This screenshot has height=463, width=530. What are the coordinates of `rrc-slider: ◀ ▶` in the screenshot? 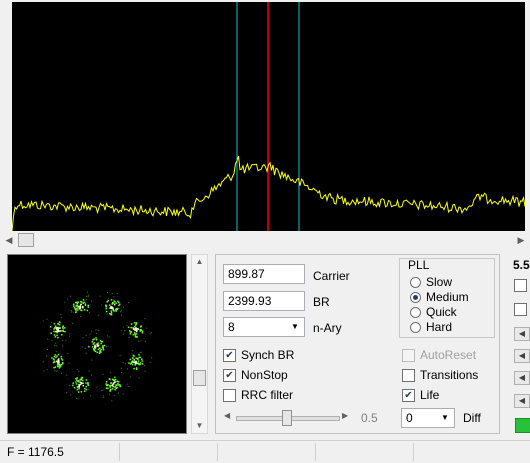 It's located at (287, 418).